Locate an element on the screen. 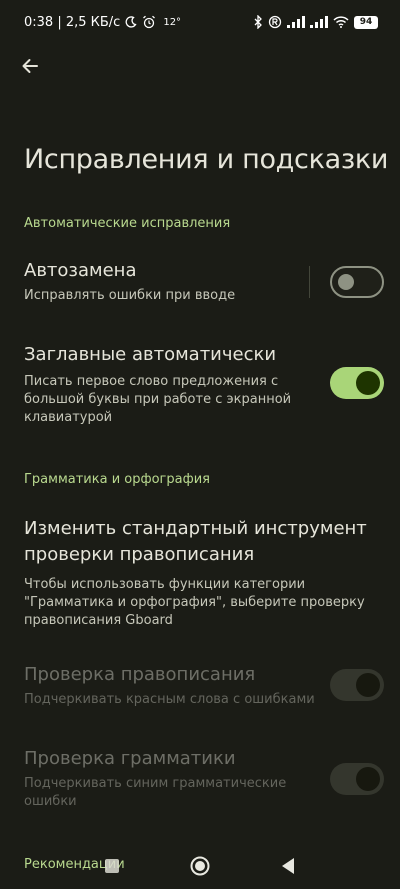  nav-back-button is located at coordinates (288, 866).